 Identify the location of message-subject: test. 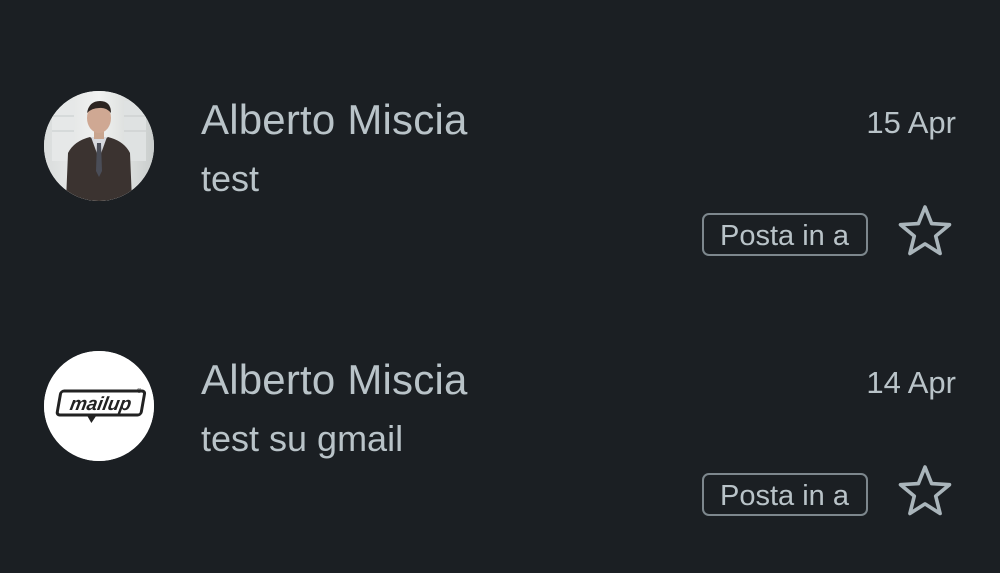
(230, 178).